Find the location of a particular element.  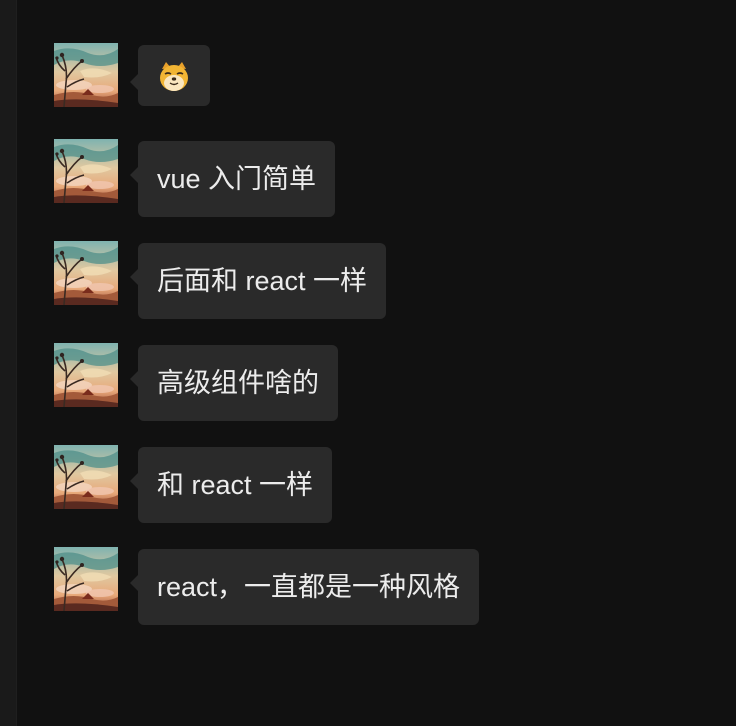

message-bubble is located at coordinates (170, 75).